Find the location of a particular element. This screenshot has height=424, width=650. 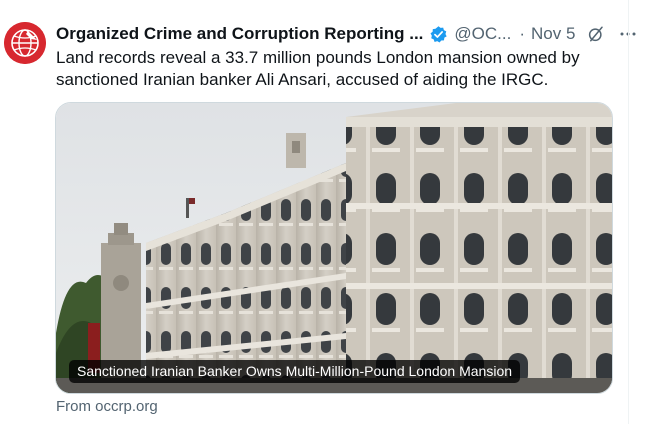

avatar is located at coordinates (25, 43).